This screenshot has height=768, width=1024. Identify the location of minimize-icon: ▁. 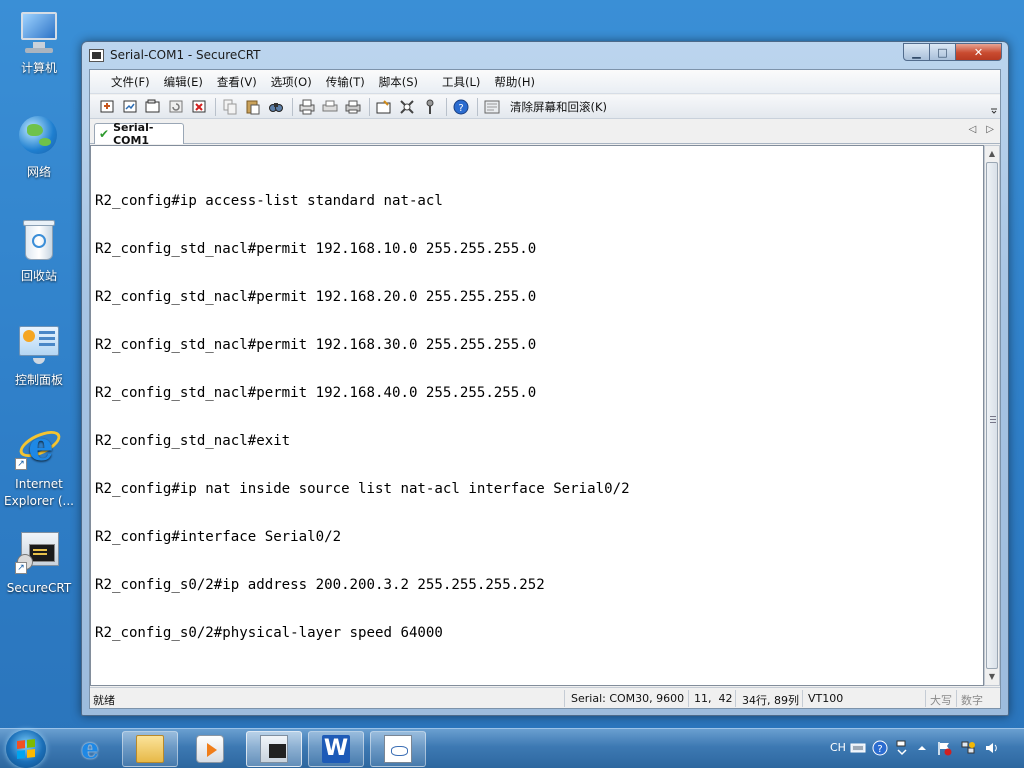
(916, 52).